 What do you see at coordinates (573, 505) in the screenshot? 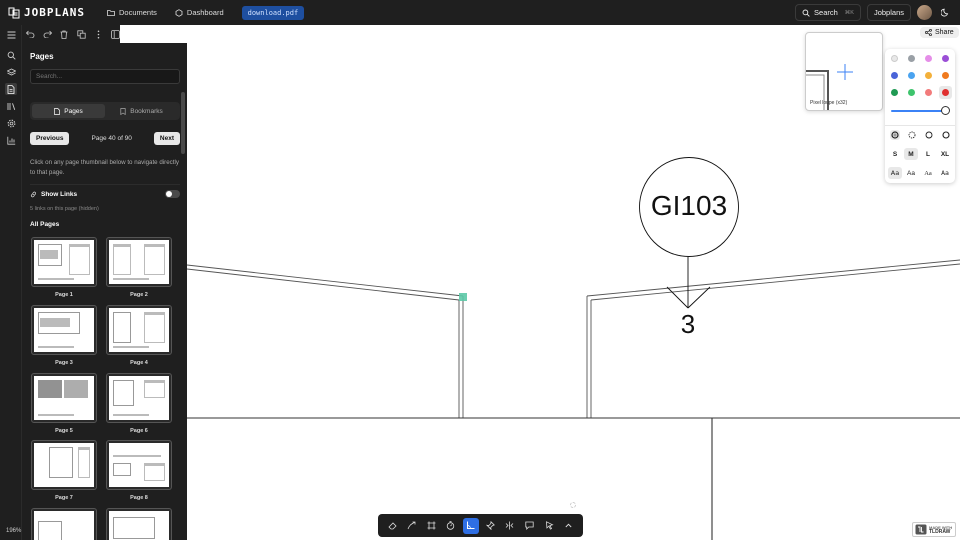
I see `cursor-indicator` at bounding box center [573, 505].